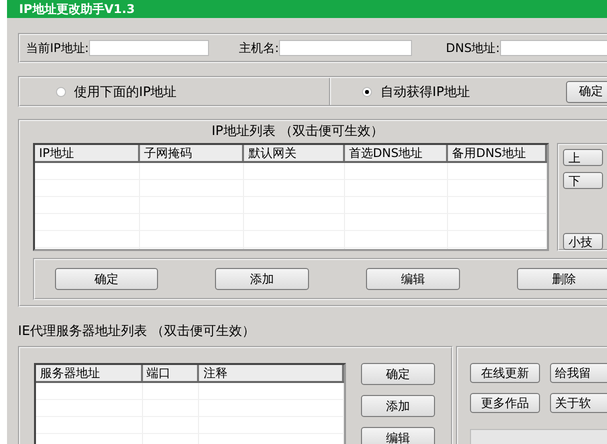 This screenshot has height=444, width=607. I want to click on menu-button: 给我留, so click(578, 373).